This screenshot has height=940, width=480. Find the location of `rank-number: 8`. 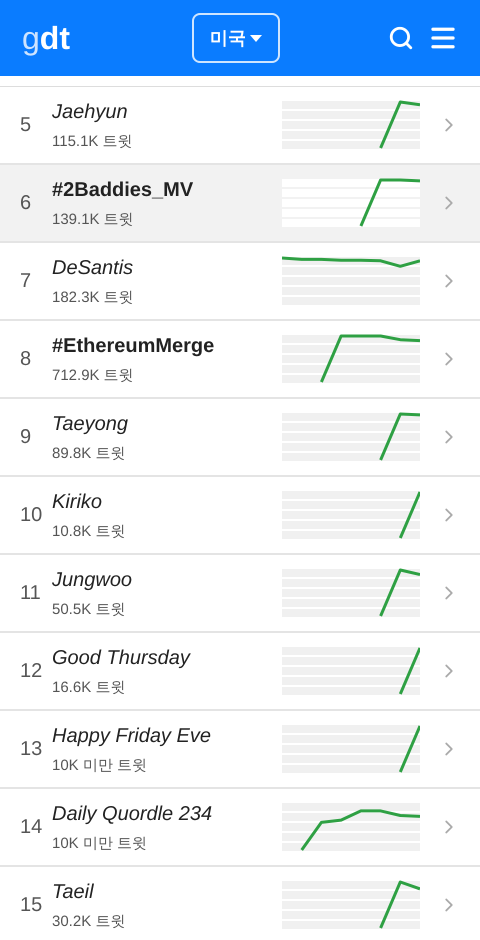

rank-number: 8 is located at coordinates (26, 359).